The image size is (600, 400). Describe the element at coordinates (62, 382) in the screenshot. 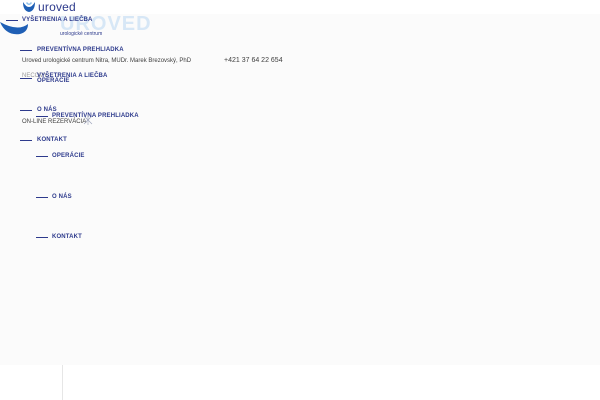

I see `divider` at that location.